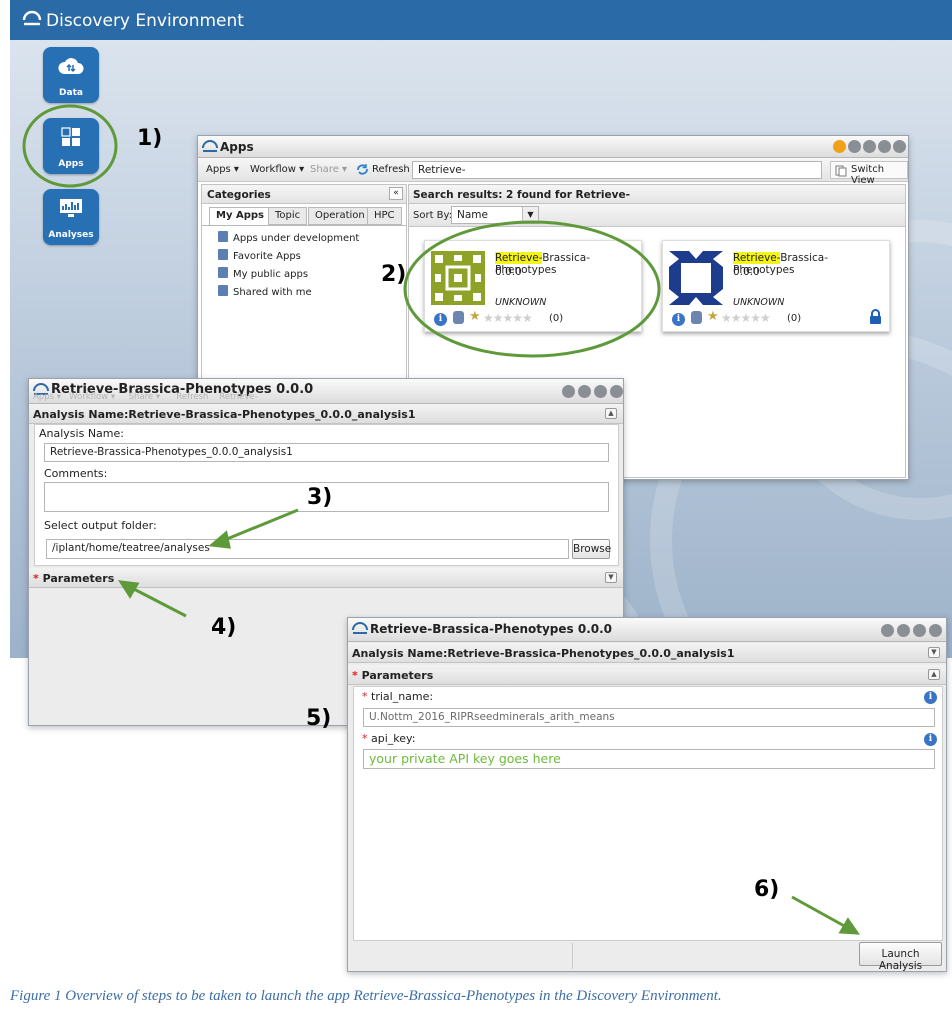 This screenshot has height=1025, width=952. Describe the element at coordinates (384, 216) in the screenshot. I see `tab-hpc: HPC` at that location.